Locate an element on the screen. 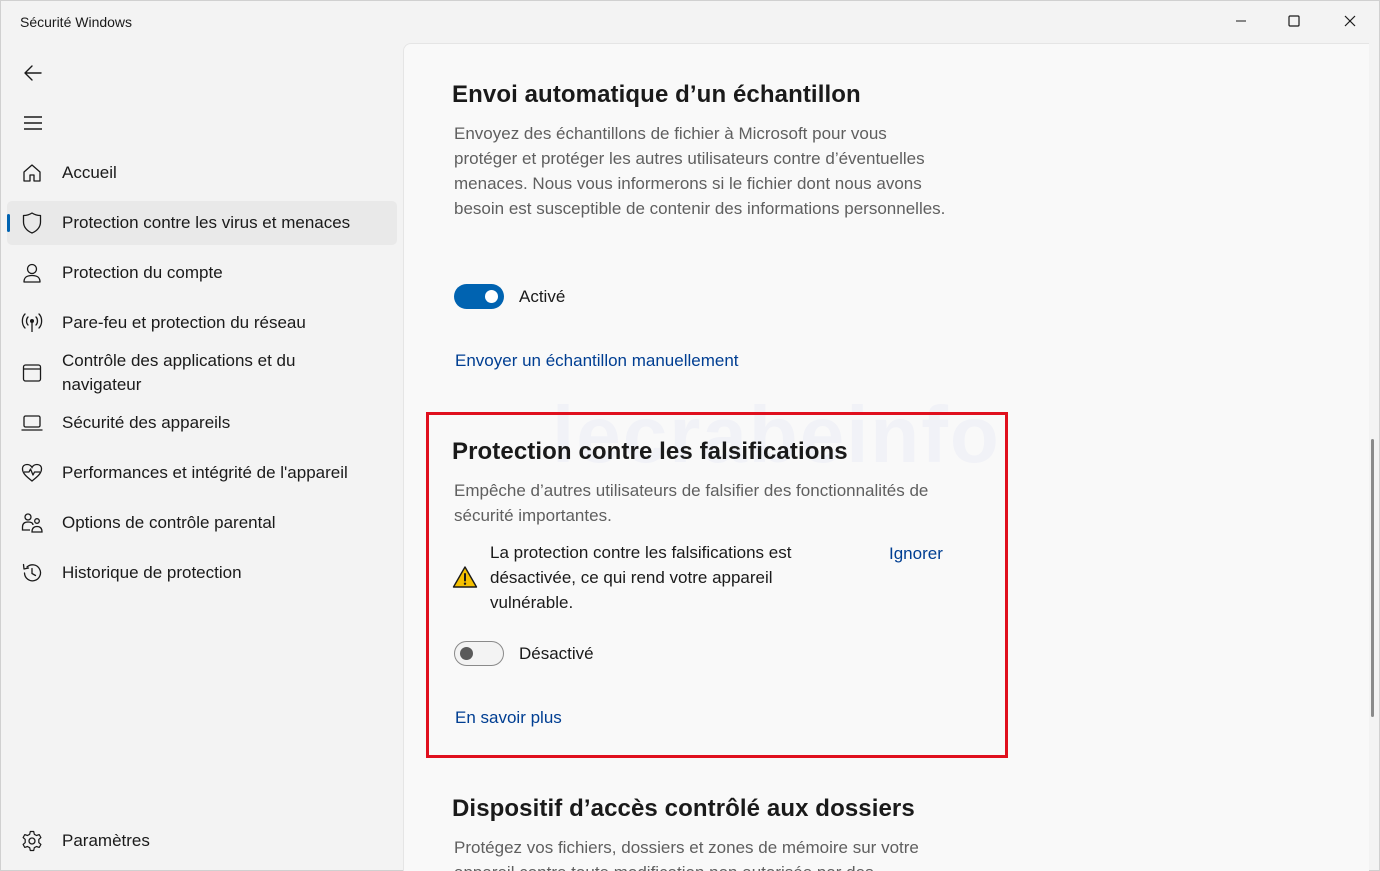 This screenshot has height=871, width=1380. window-title: Sécurité Windows is located at coordinates (76, 22).